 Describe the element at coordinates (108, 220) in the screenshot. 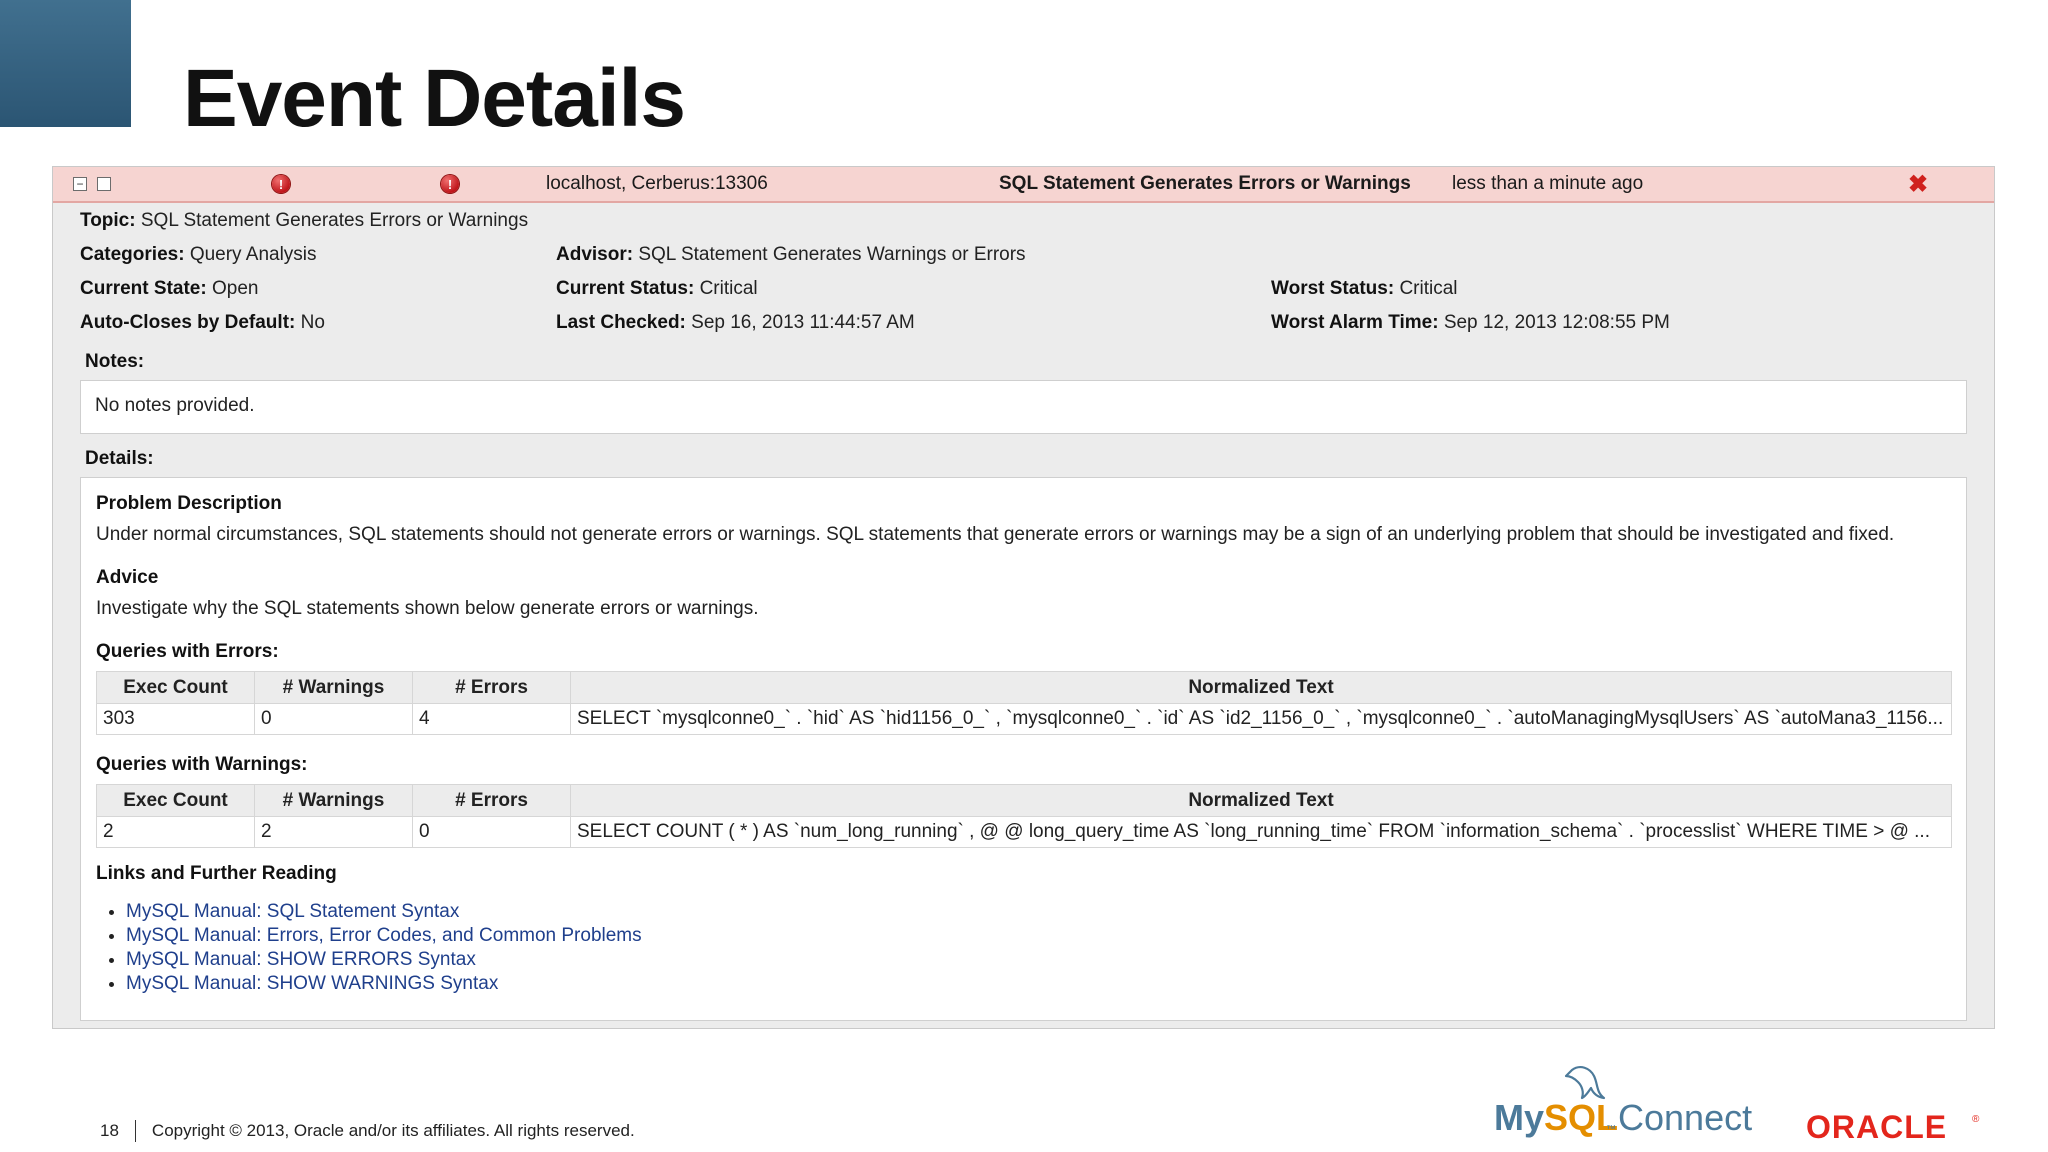

I see `topic-label: Topic:` at that location.